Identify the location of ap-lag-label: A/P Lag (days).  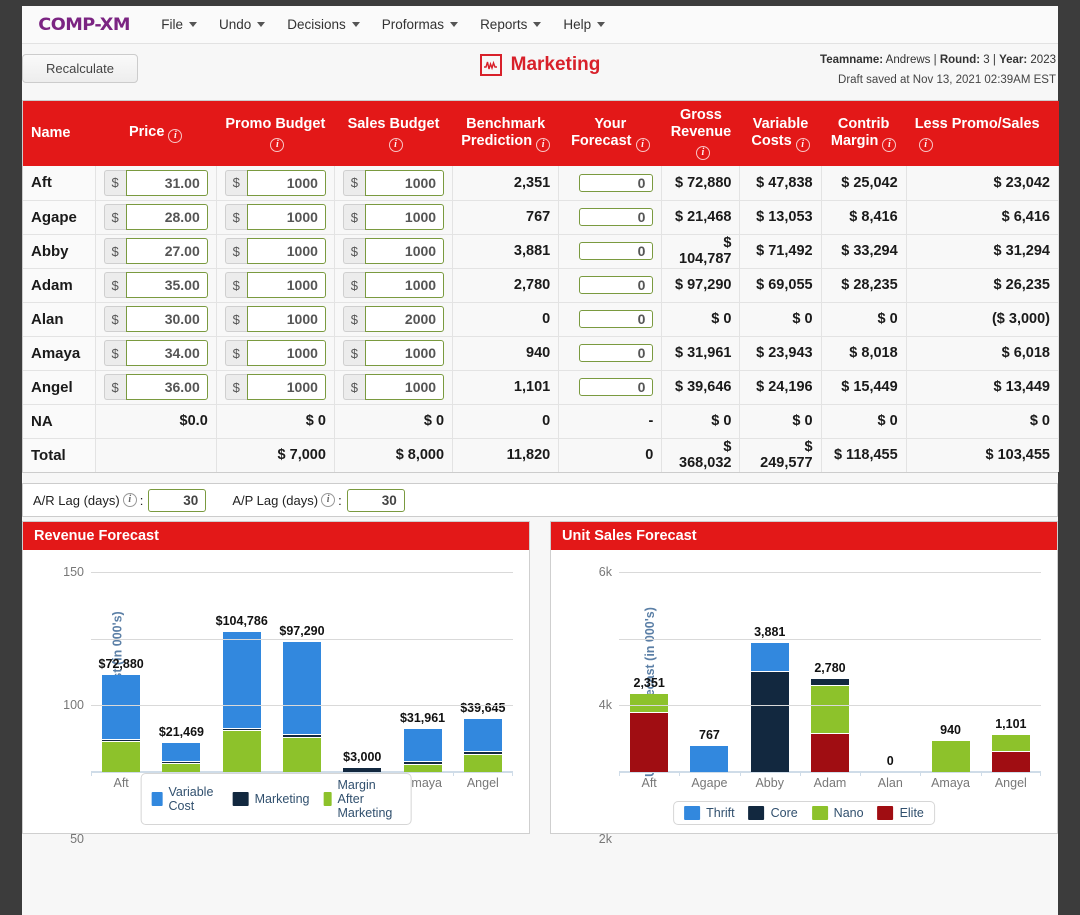
(275, 500).